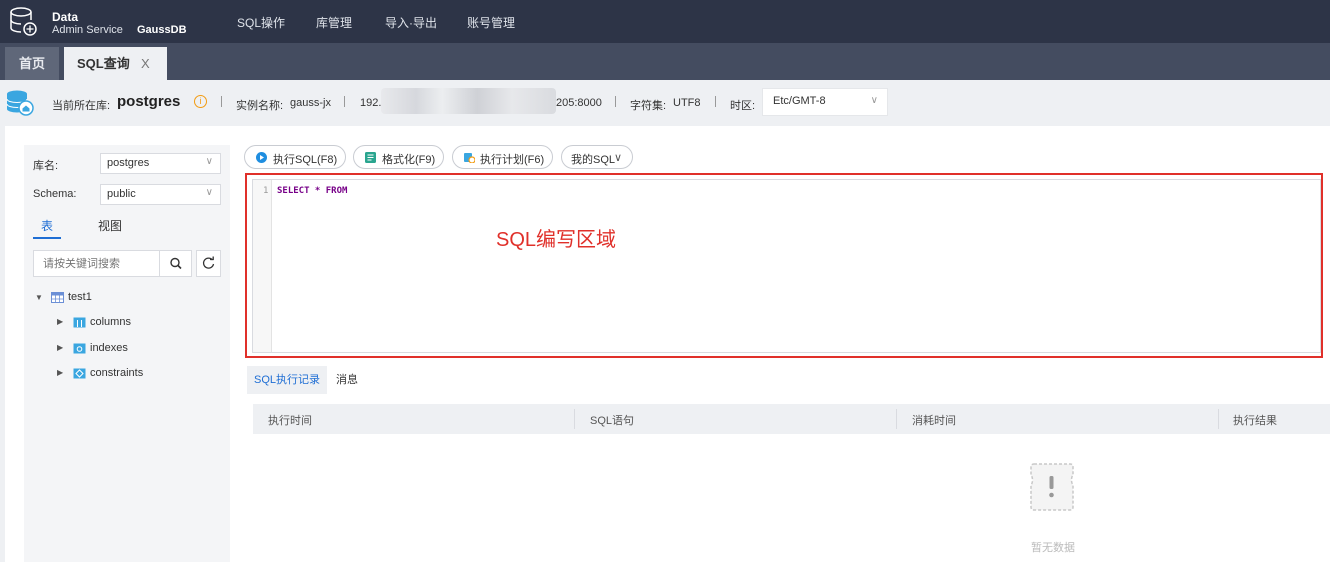  Describe the element at coordinates (310, 103) in the screenshot. I see `instance-name: gauss-jx` at that location.